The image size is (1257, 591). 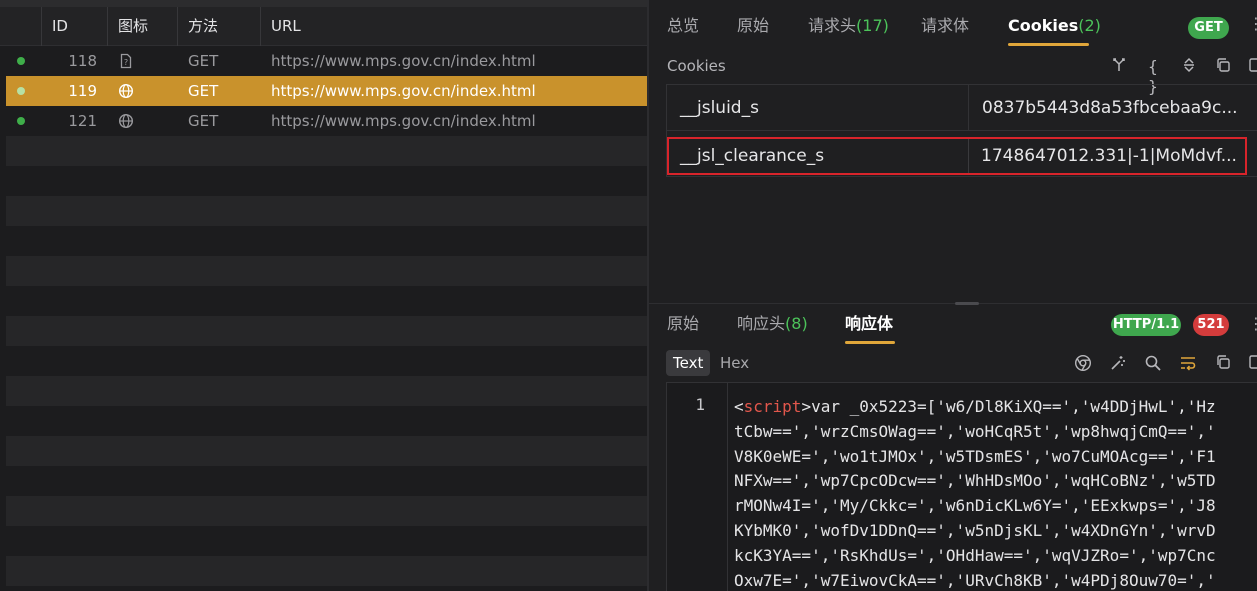 I want to click on expand-collapse-icon, so click(x=1189, y=67).